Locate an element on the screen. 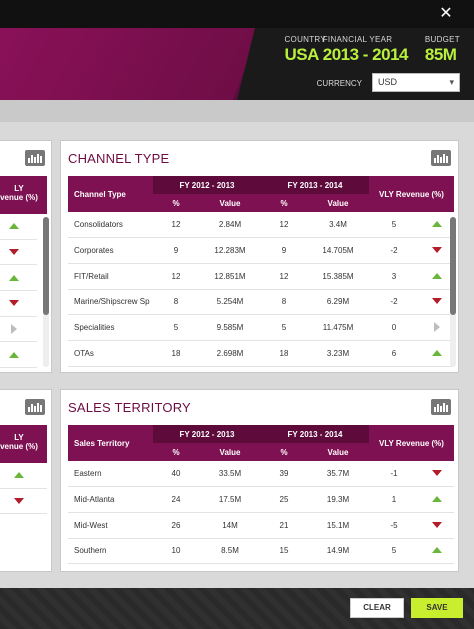  save-button: SAVE is located at coordinates (437, 608).